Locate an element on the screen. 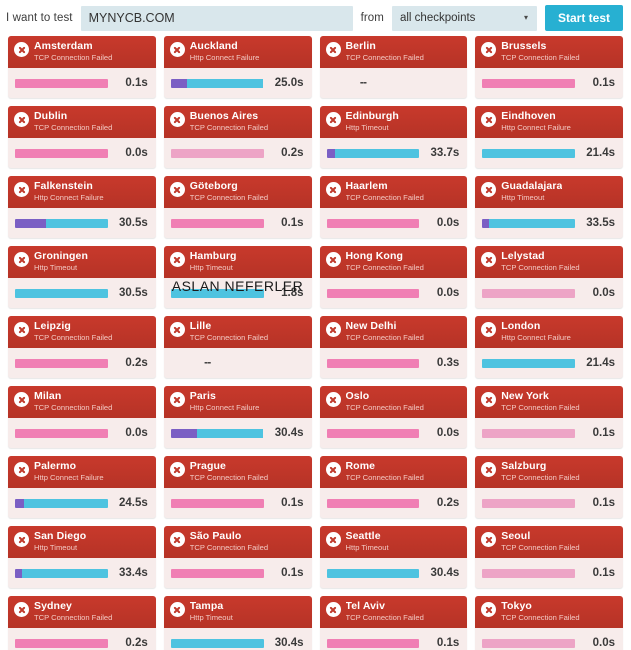 Image resolution: width=631 pixels, height=650 pixels. checkpoint-card: Milan TCP Connection Failed 0.0s is located at coordinates (82, 417).